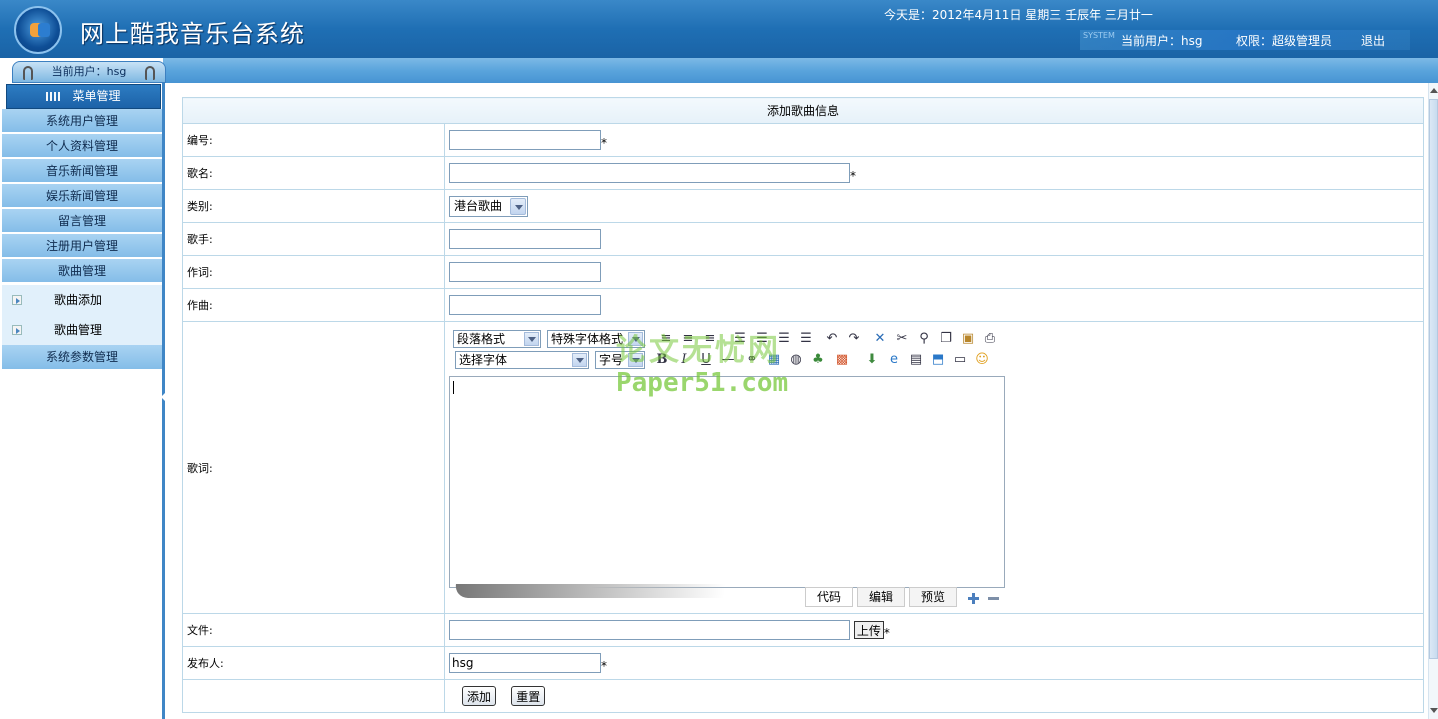 The width and height of the screenshot is (1438, 719). What do you see at coordinates (313, 140) in the screenshot?
I see `id-label: 编号:` at bounding box center [313, 140].